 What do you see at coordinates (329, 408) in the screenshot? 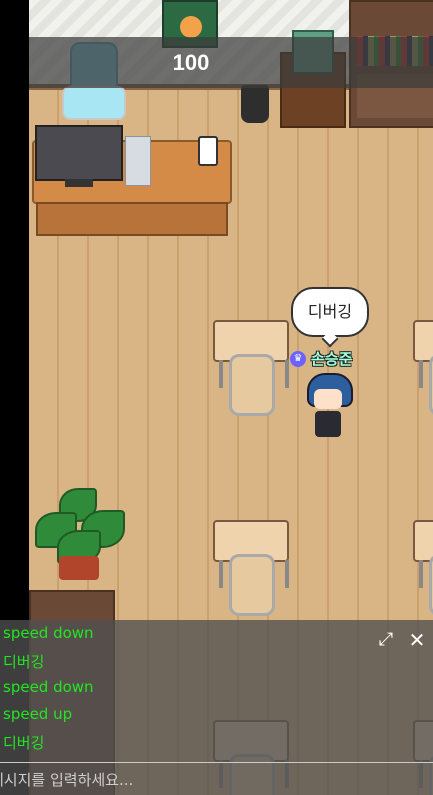
I see `player-avatar` at bounding box center [329, 408].